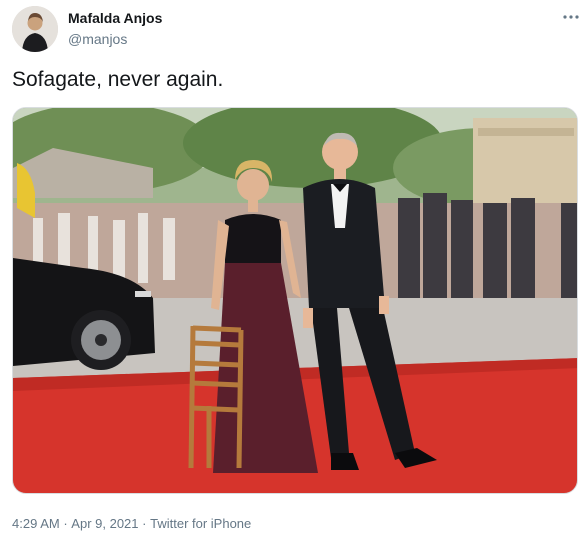  What do you see at coordinates (115, 18) in the screenshot?
I see `author-name: Mafalda Anjos` at bounding box center [115, 18].